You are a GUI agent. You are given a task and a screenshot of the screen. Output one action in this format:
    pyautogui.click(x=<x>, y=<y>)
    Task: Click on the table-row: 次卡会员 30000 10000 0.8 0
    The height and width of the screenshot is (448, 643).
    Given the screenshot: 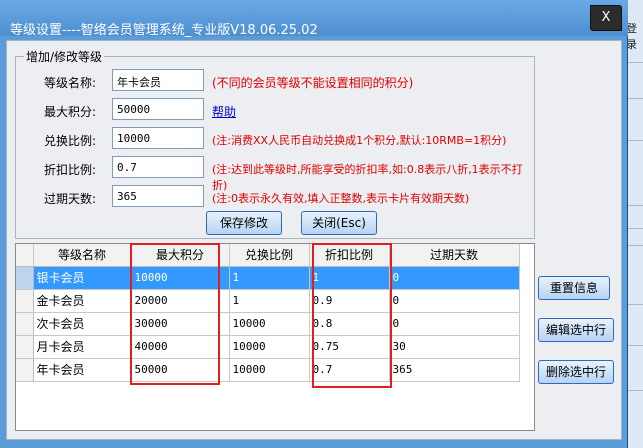 What is the action you would take?
    pyautogui.click(x=268, y=324)
    